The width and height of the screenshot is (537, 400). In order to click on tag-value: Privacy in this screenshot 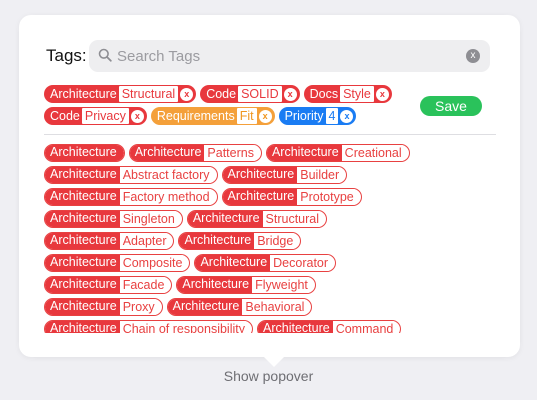, I will do `click(105, 116)`.